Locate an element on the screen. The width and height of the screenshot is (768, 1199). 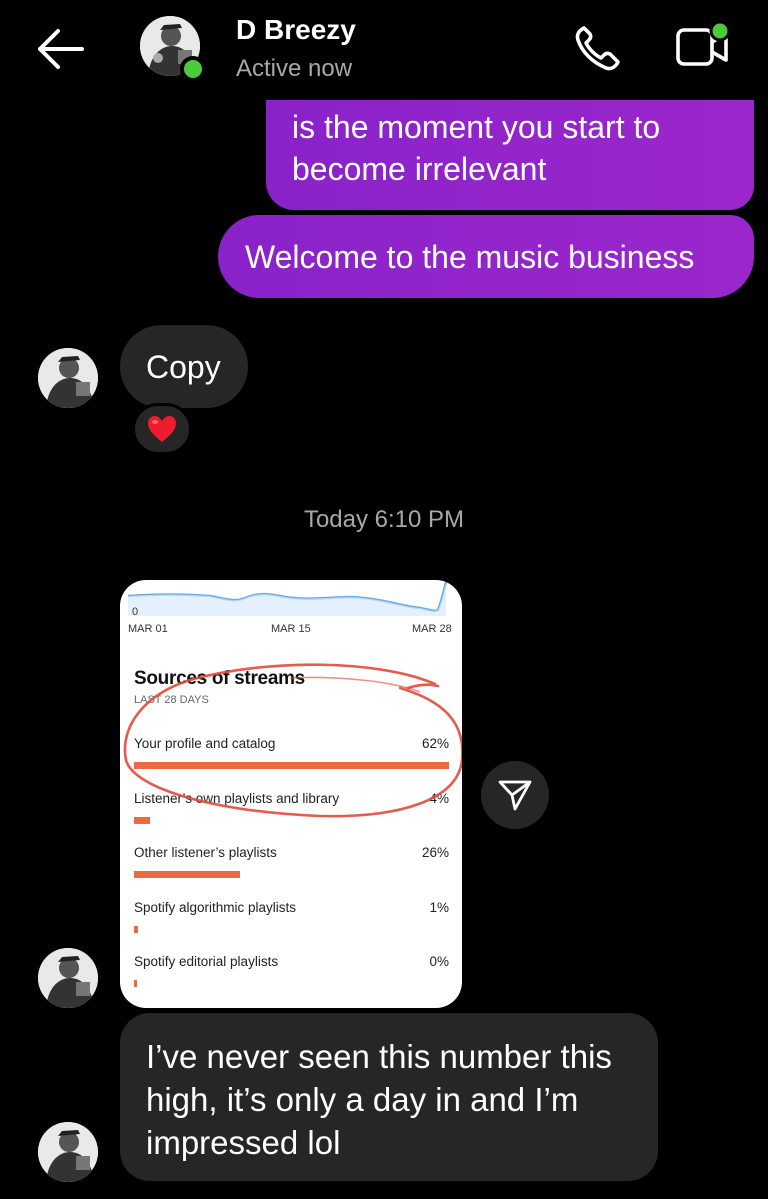
source-percent: 26% is located at coordinates (435, 852).